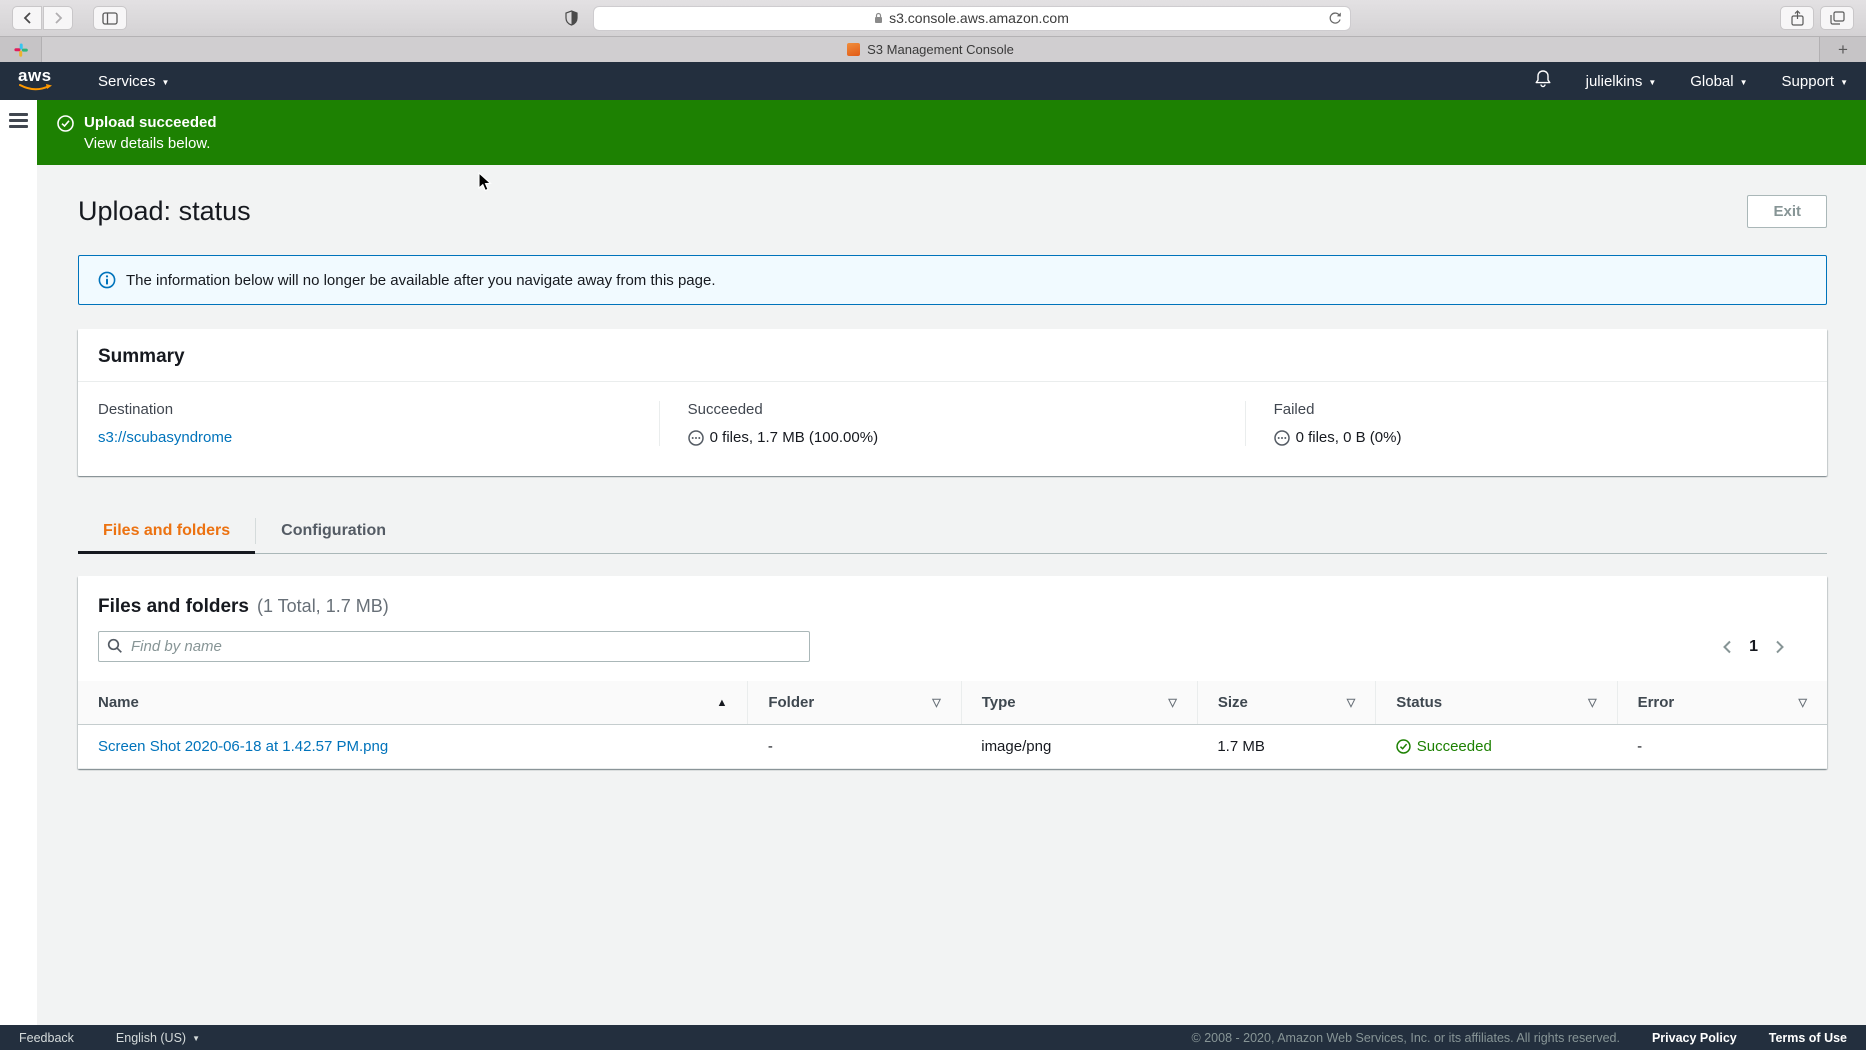  I want to click on tabs-icon, so click(1837, 18).